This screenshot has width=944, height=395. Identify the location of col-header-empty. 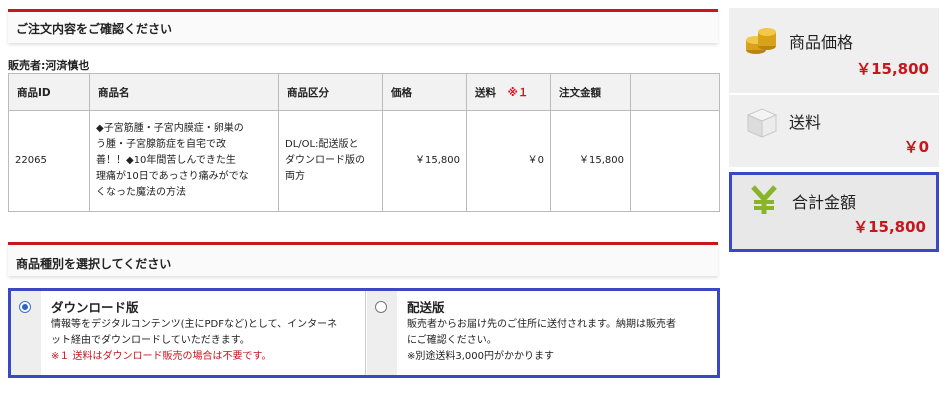
(675, 92).